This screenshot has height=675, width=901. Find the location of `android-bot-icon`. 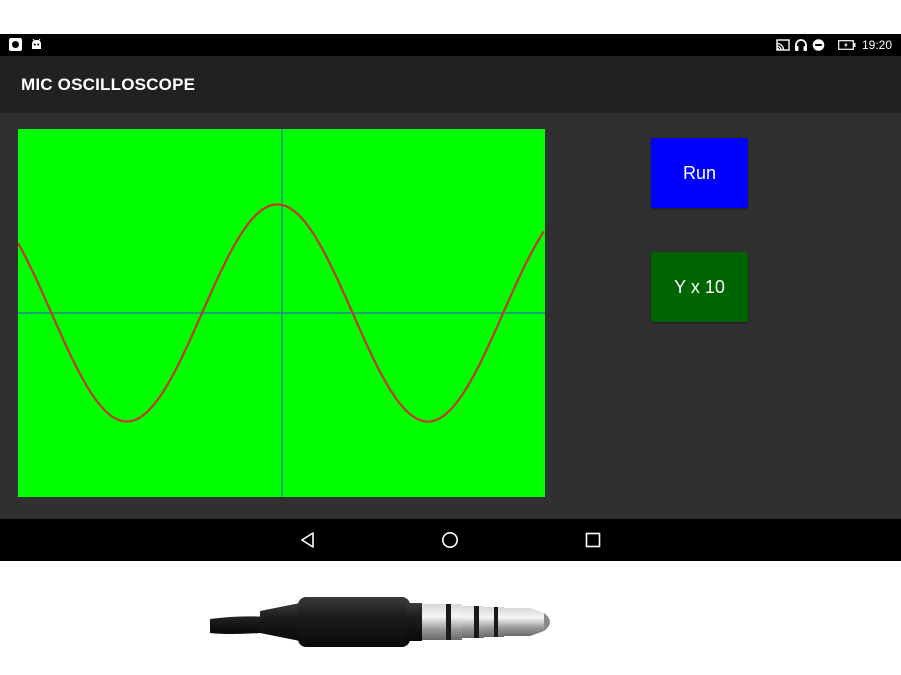

android-bot-icon is located at coordinates (36, 43).